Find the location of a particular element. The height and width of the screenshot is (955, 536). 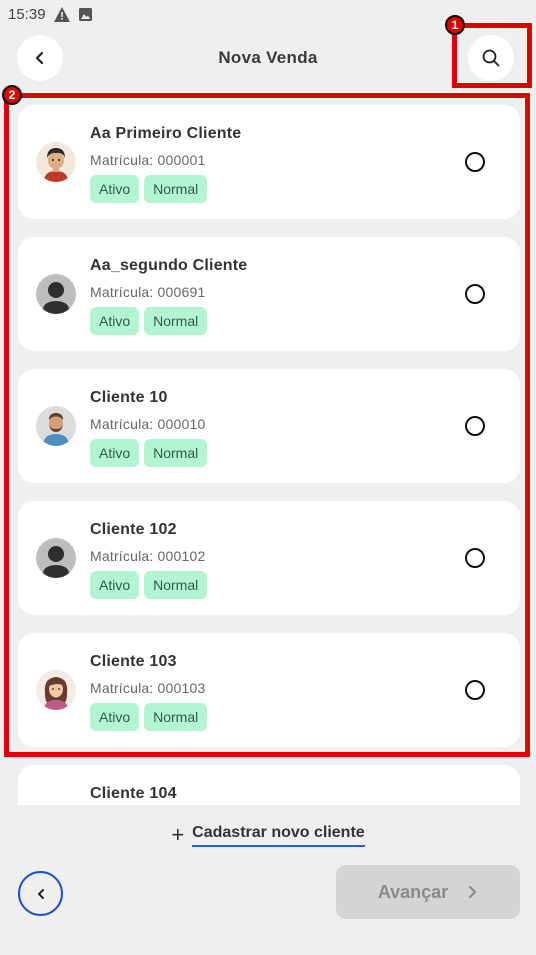

search-icon is located at coordinates (491, 58).